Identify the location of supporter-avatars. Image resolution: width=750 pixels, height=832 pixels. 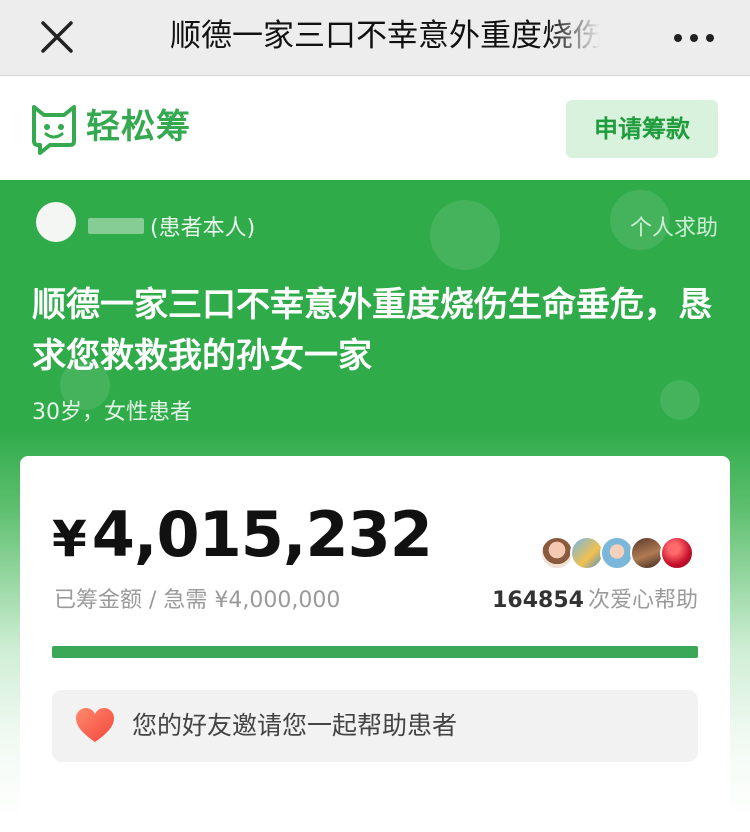
(620, 554).